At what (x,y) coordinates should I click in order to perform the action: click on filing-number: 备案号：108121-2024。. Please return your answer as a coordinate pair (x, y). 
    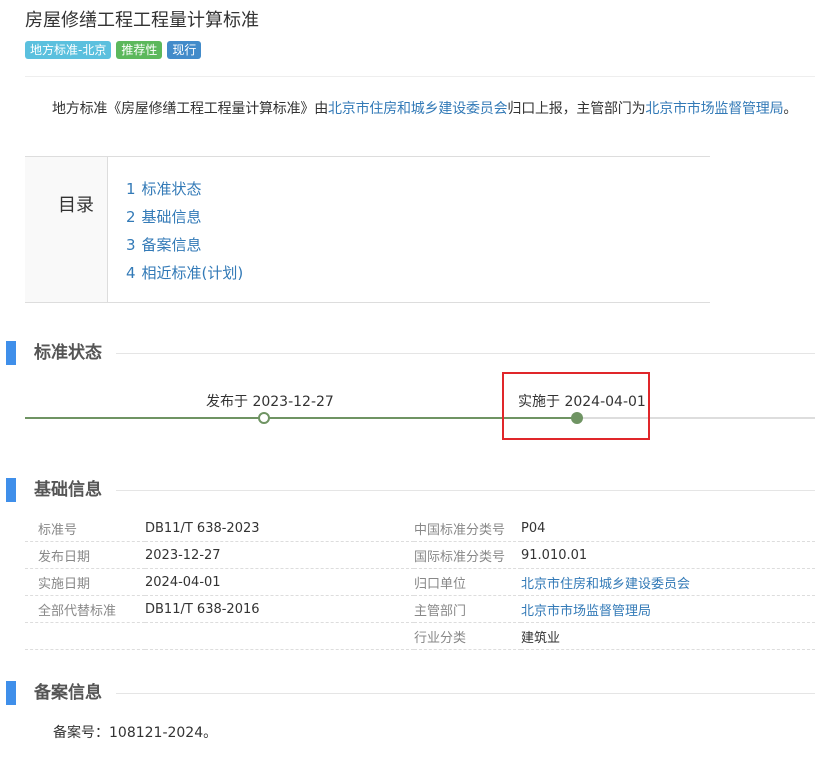
    Looking at the image, I should click on (135, 733).